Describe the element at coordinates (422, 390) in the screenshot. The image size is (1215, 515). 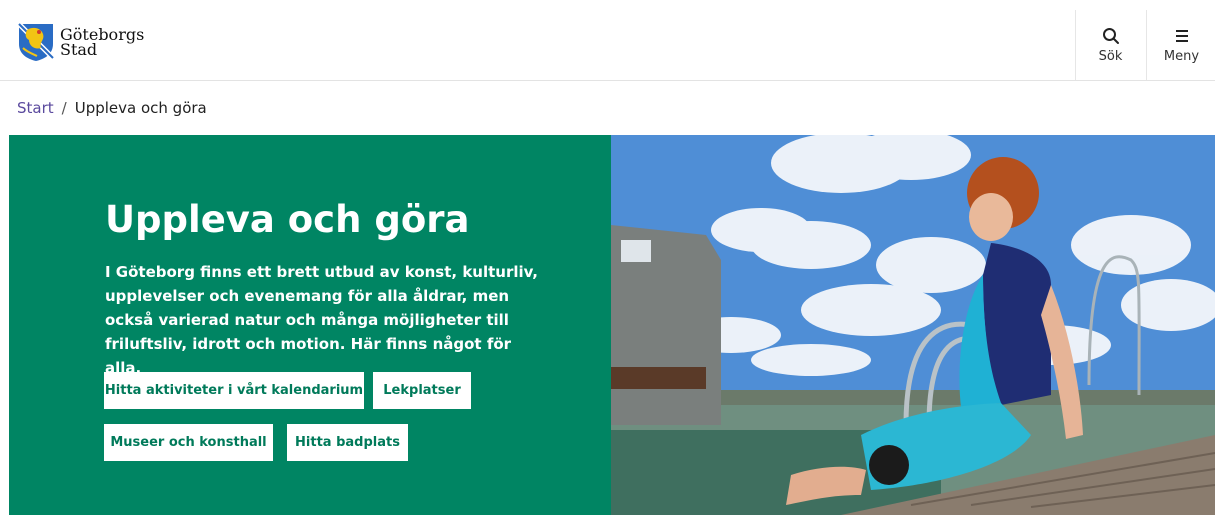
I see `playgrounds-button: Lekplatser` at that location.